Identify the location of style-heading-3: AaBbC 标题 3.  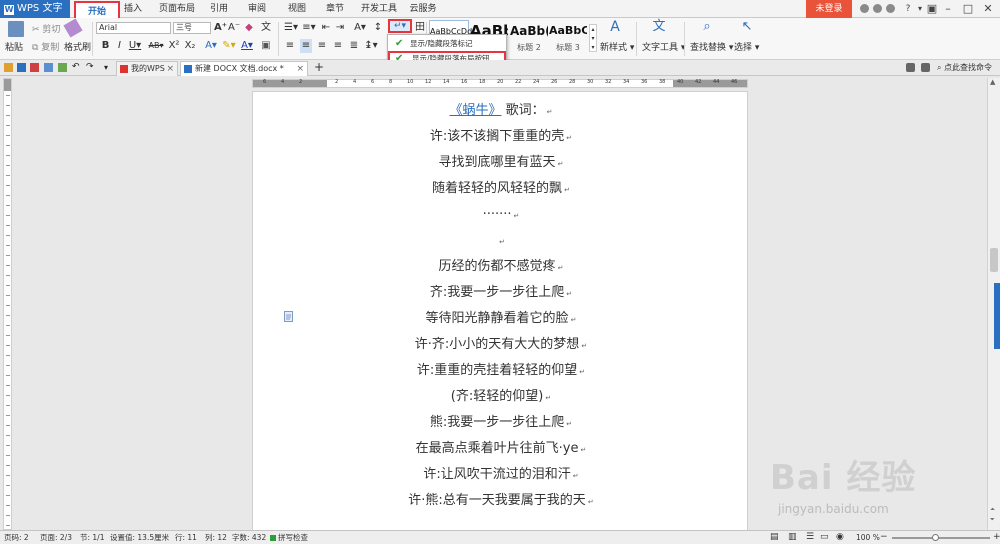
(568, 37).